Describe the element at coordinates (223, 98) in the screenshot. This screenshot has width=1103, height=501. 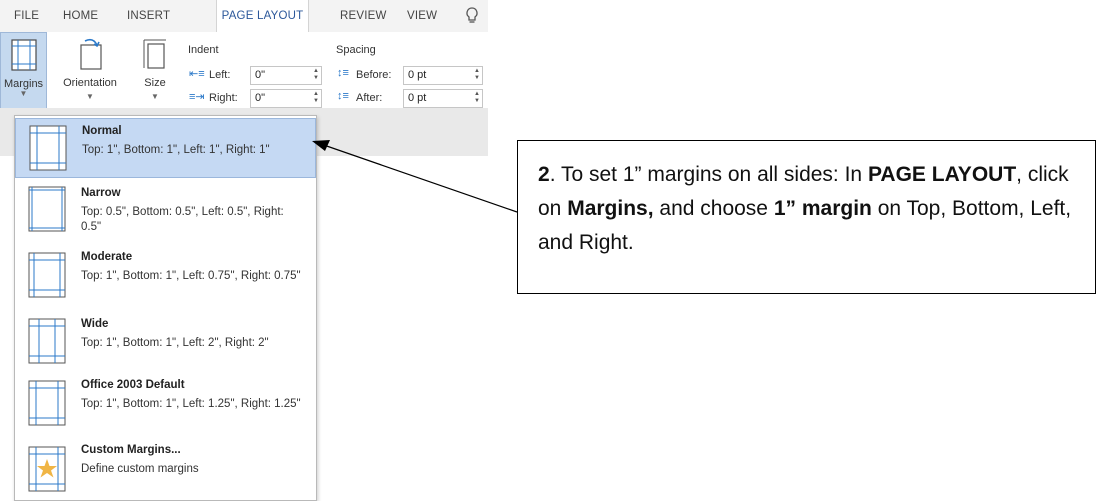
I see `indent-right-label: Right:` at that location.